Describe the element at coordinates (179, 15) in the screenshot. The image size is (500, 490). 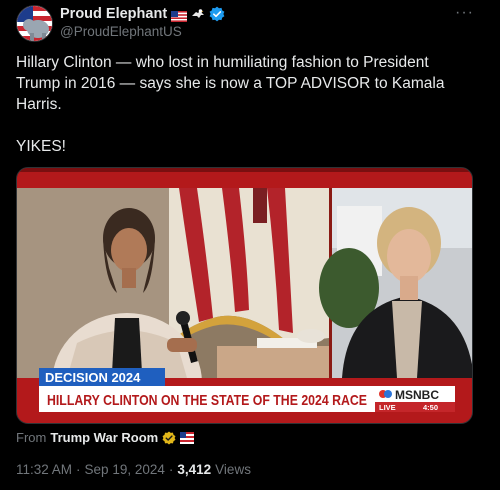
I see `us-flag-icon` at that location.